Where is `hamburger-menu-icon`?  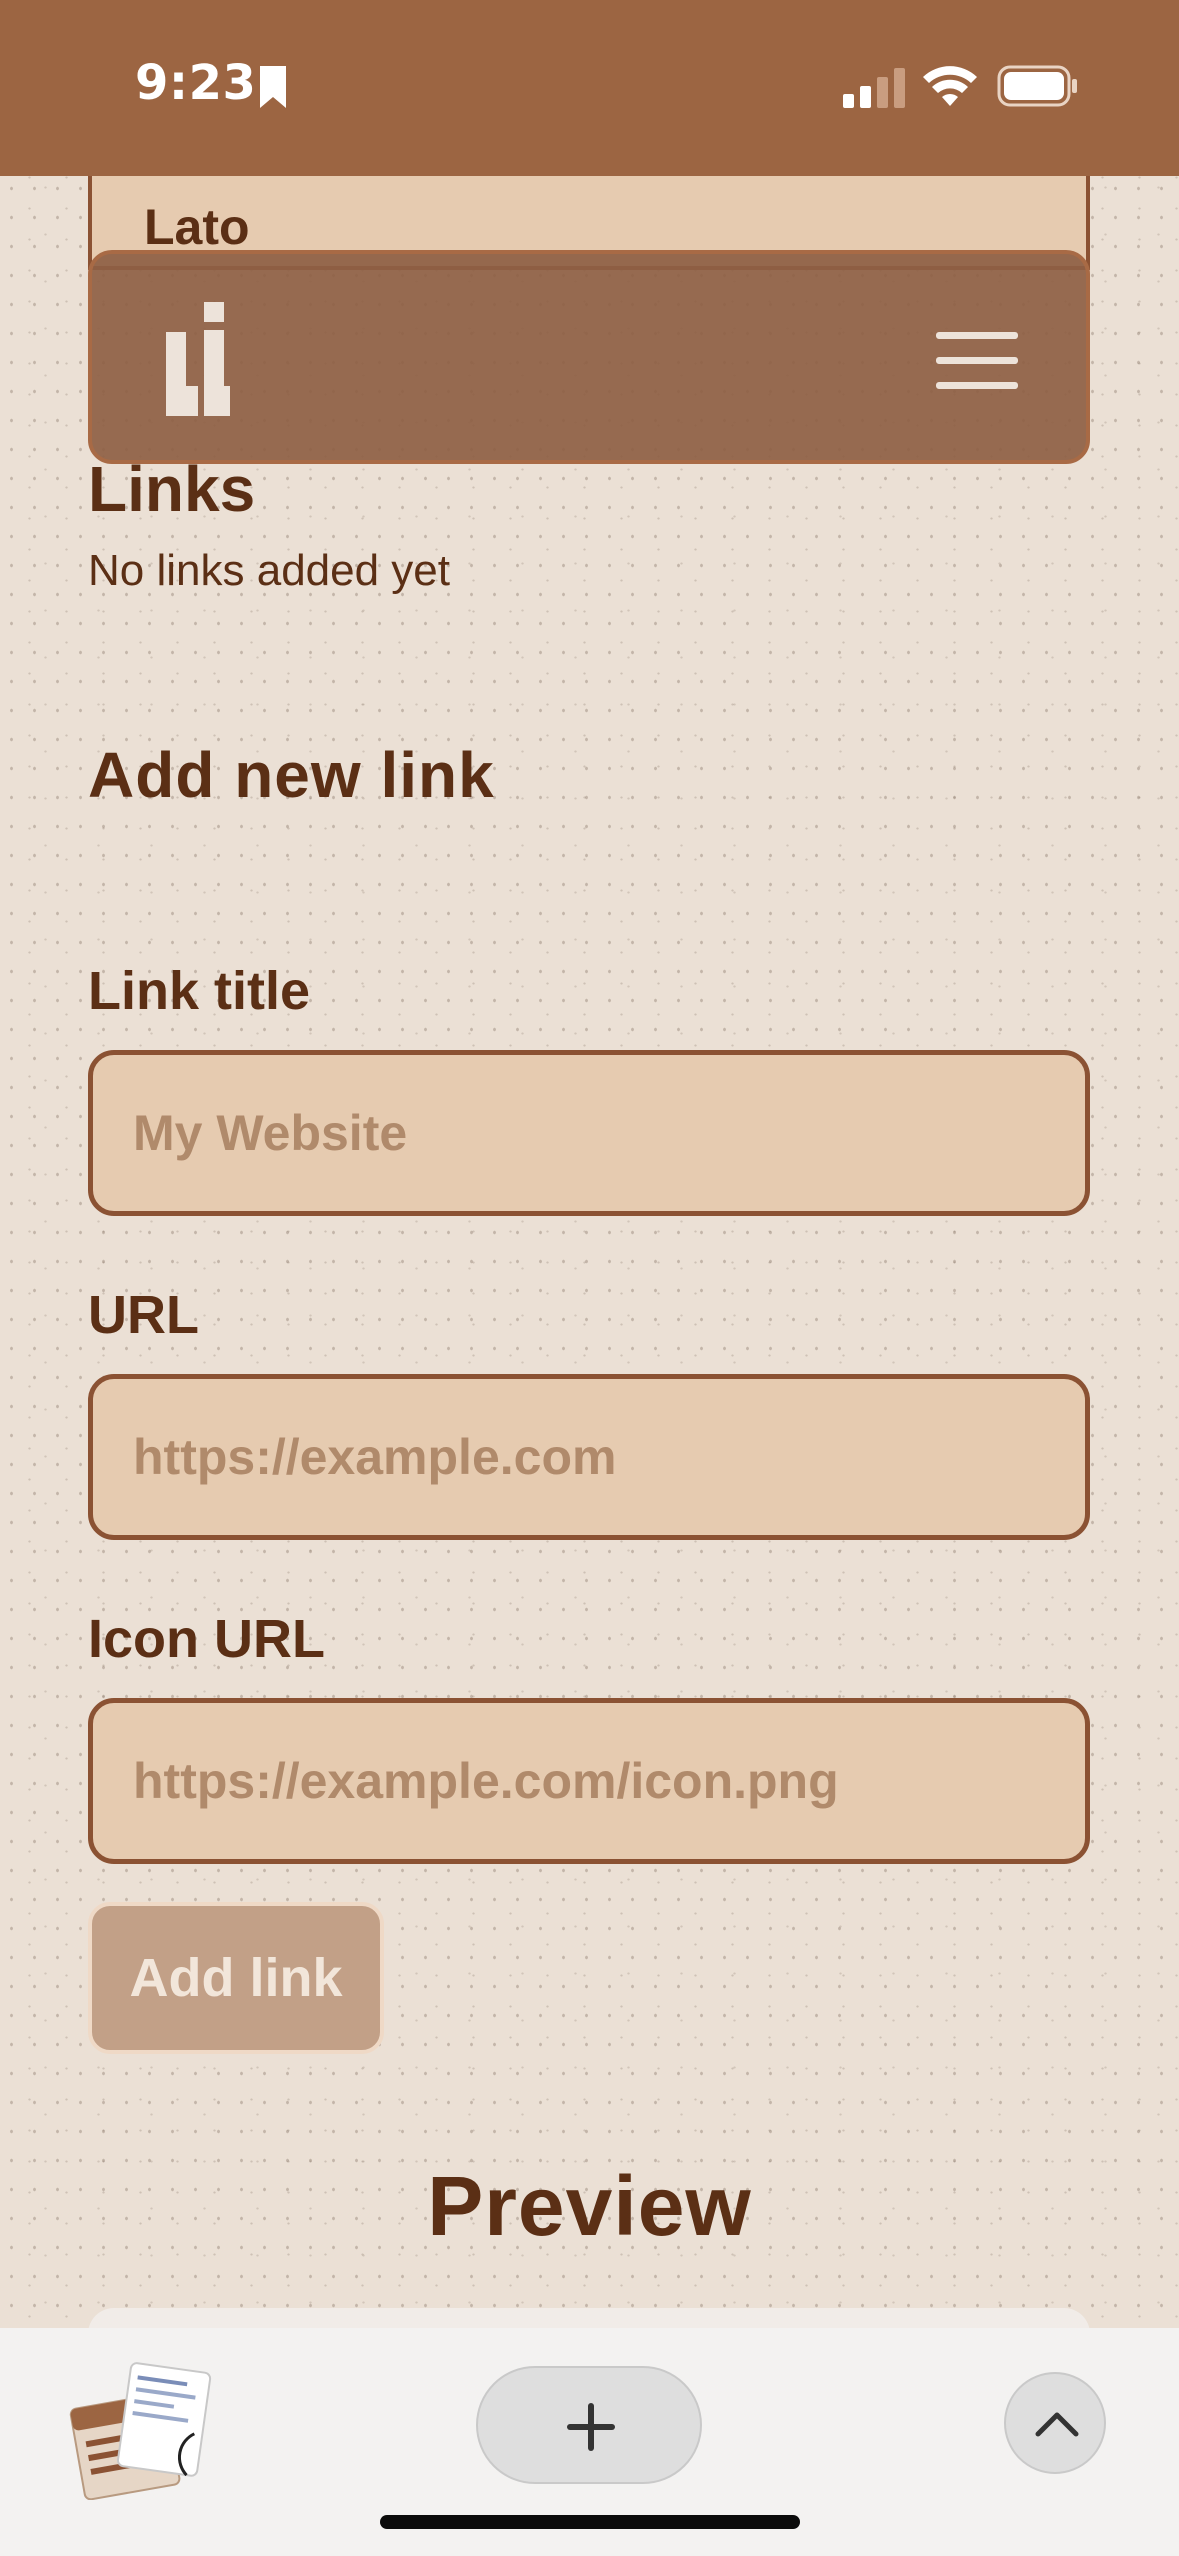 hamburger-menu-icon is located at coordinates (977, 361).